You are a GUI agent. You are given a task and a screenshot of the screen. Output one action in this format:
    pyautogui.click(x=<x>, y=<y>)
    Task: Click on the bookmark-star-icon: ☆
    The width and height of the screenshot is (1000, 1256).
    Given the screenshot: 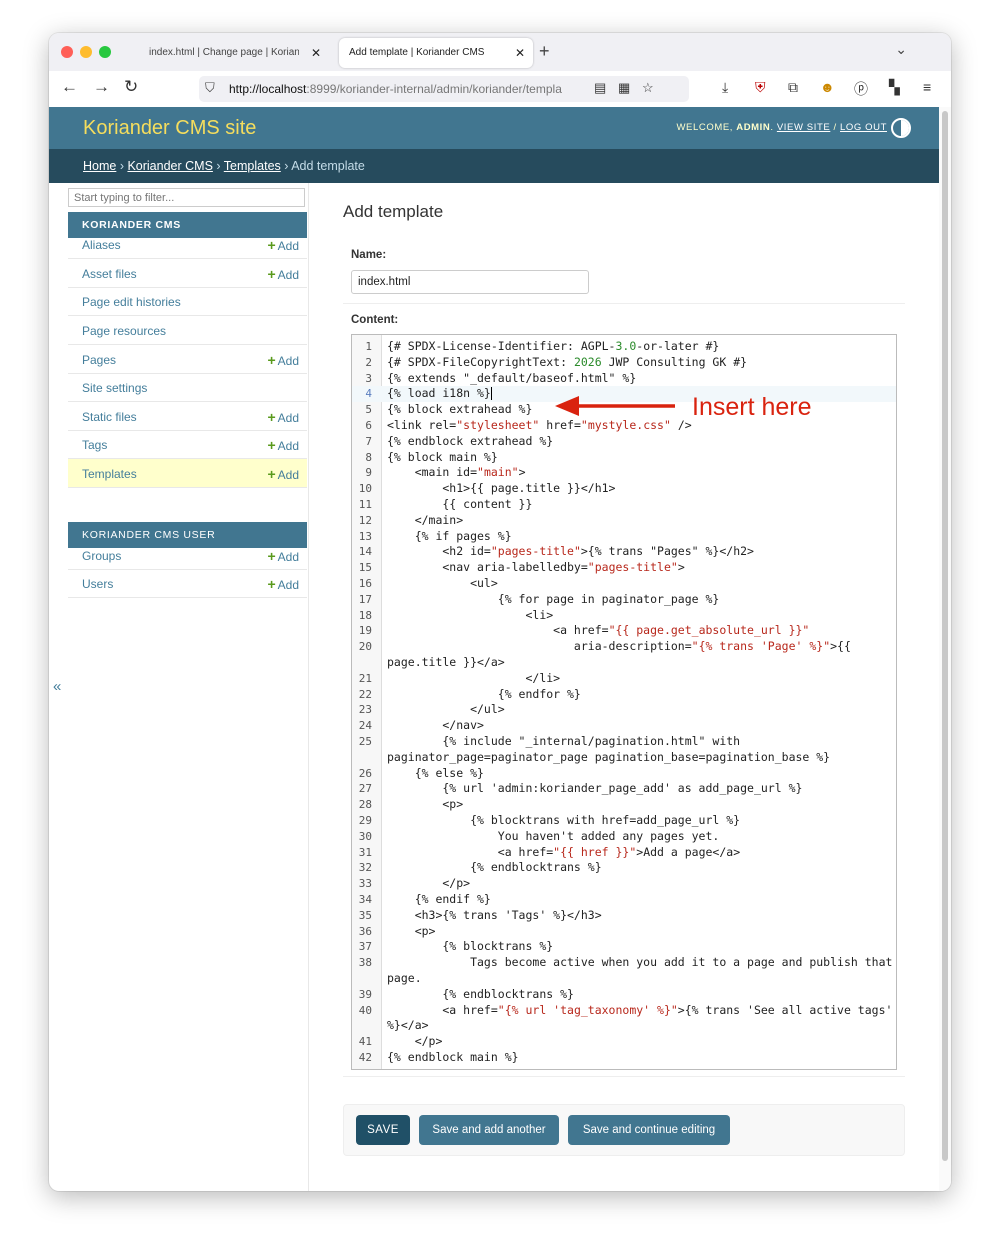 What is the action you would take?
    pyautogui.click(x=648, y=88)
    